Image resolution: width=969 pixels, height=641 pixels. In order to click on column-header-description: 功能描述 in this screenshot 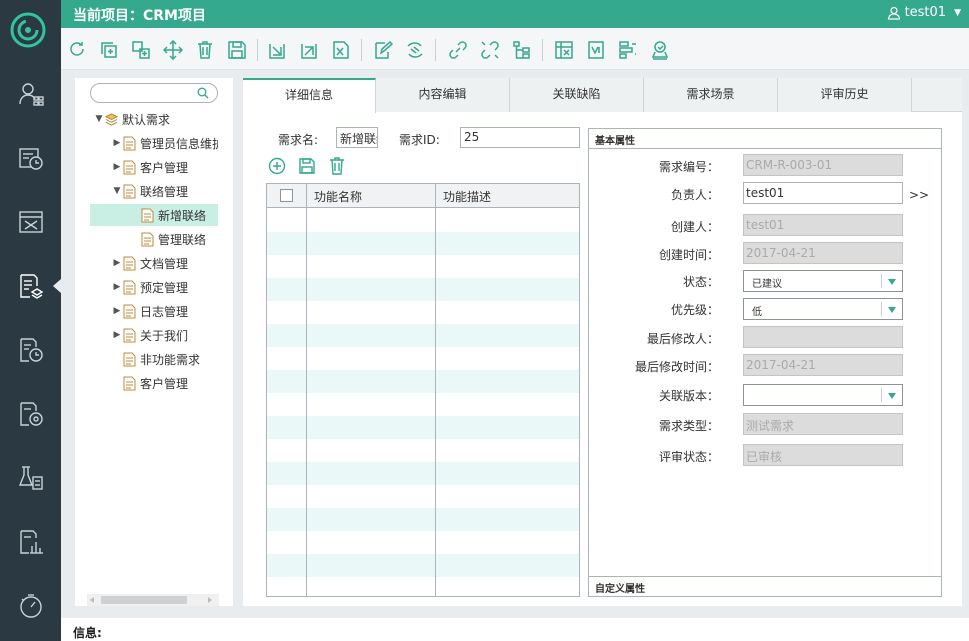, I will do `click(467, 196)`.